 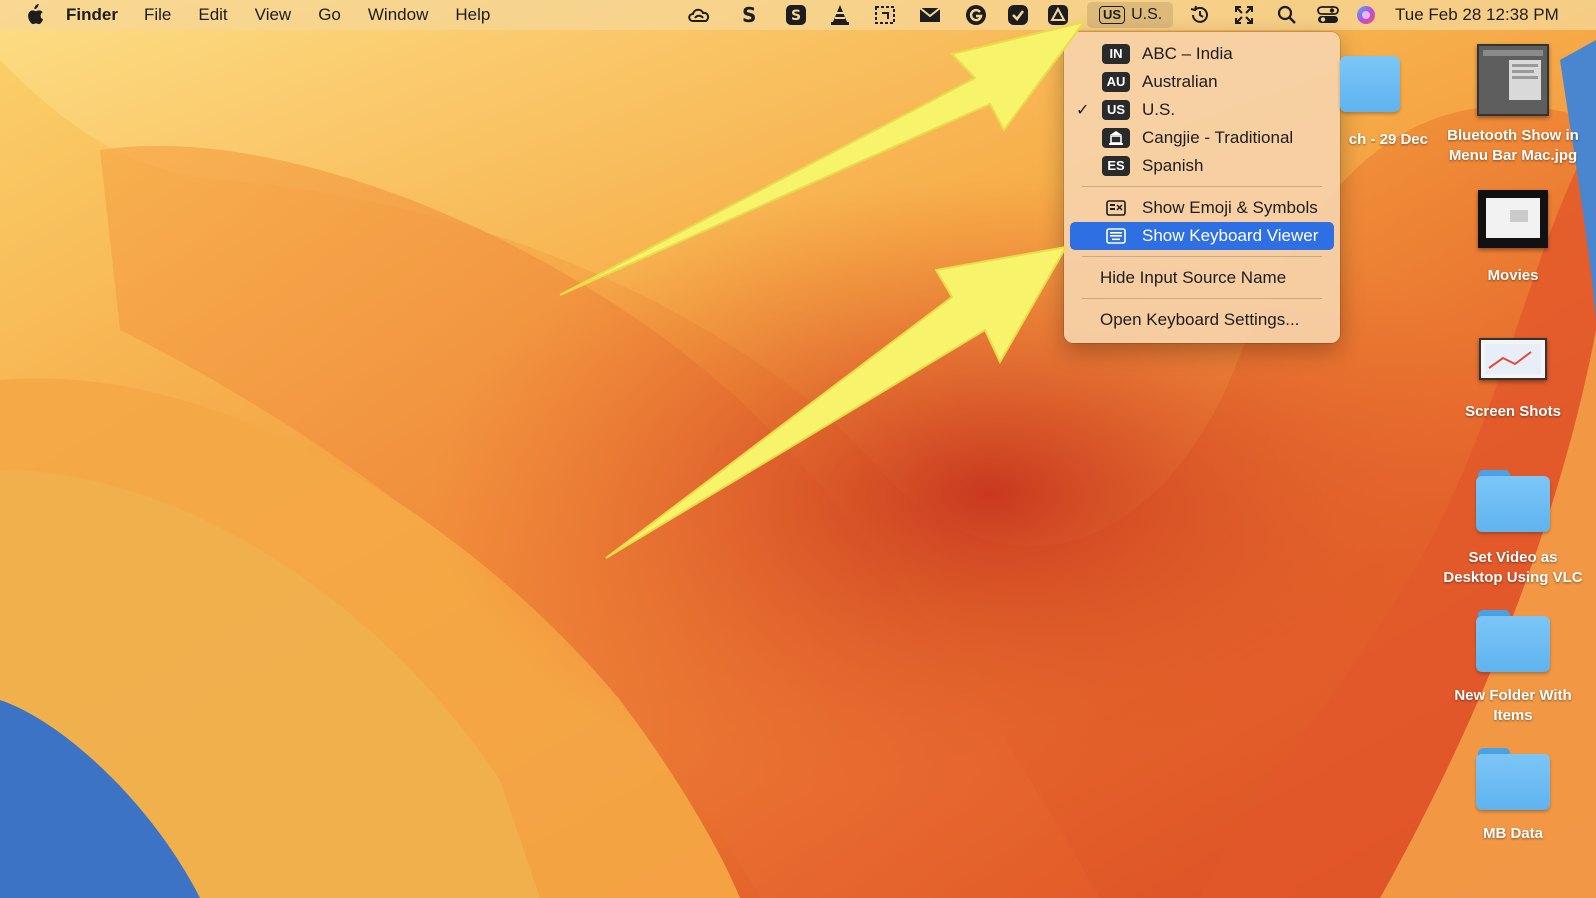 What do you see at coordinates (1512, 833) in the screenshot?
I see `desktop-item-label: MB Data` at bounding box center [1512, 833].